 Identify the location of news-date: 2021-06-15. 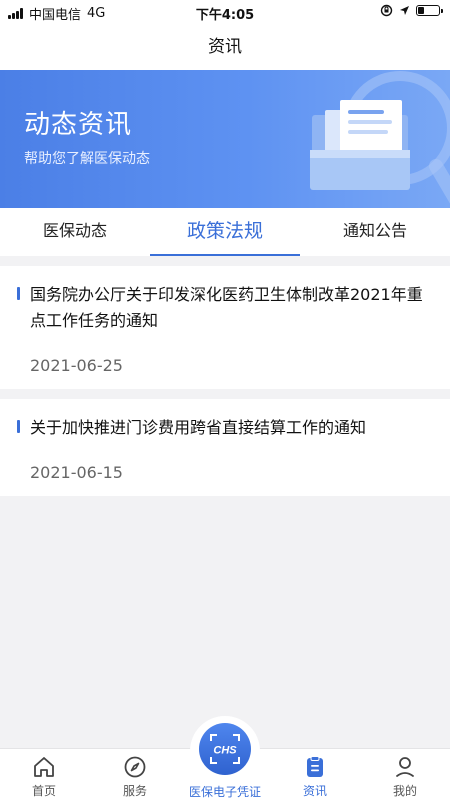
(76, 472).